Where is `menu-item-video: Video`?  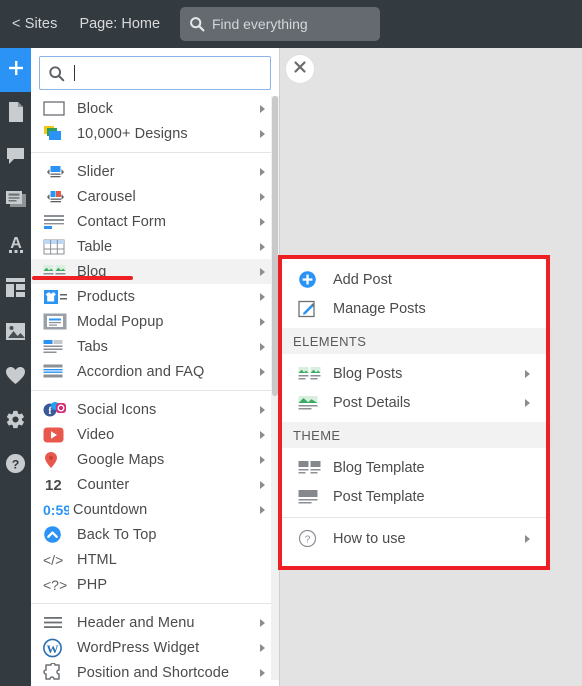 menu-item-video: Video is located at coordinates (155, 434).